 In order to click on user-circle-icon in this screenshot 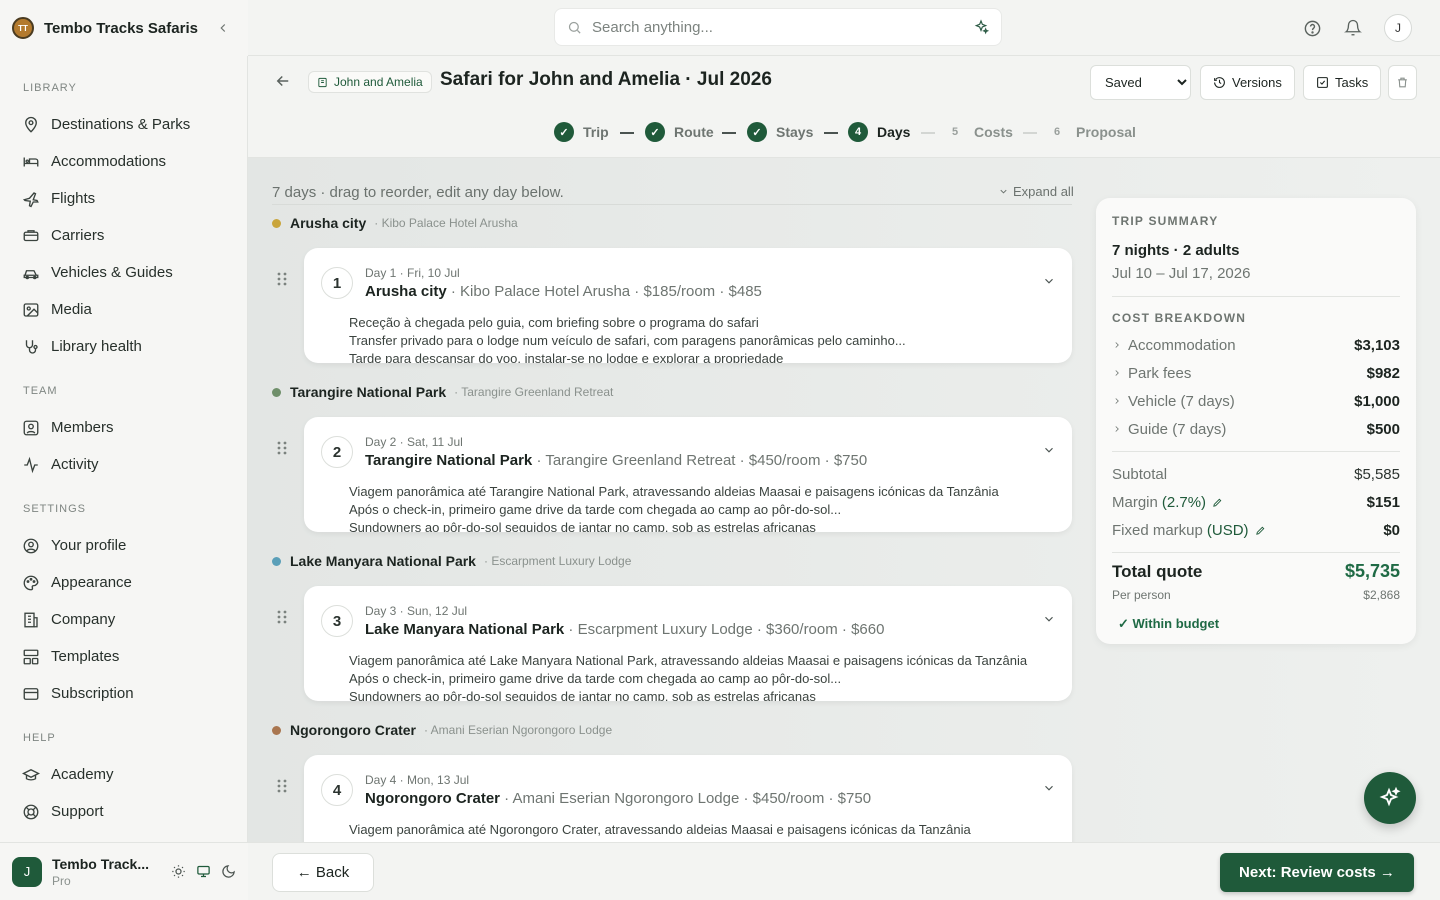, I will do `click(31, 546)`.